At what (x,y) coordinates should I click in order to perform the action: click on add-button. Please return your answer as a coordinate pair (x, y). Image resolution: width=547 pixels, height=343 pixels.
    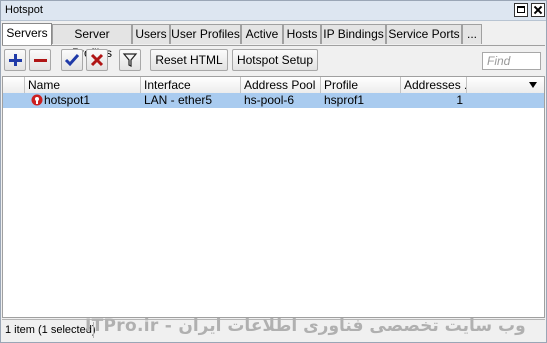
    Looking at the image, I should click on (15, 60).